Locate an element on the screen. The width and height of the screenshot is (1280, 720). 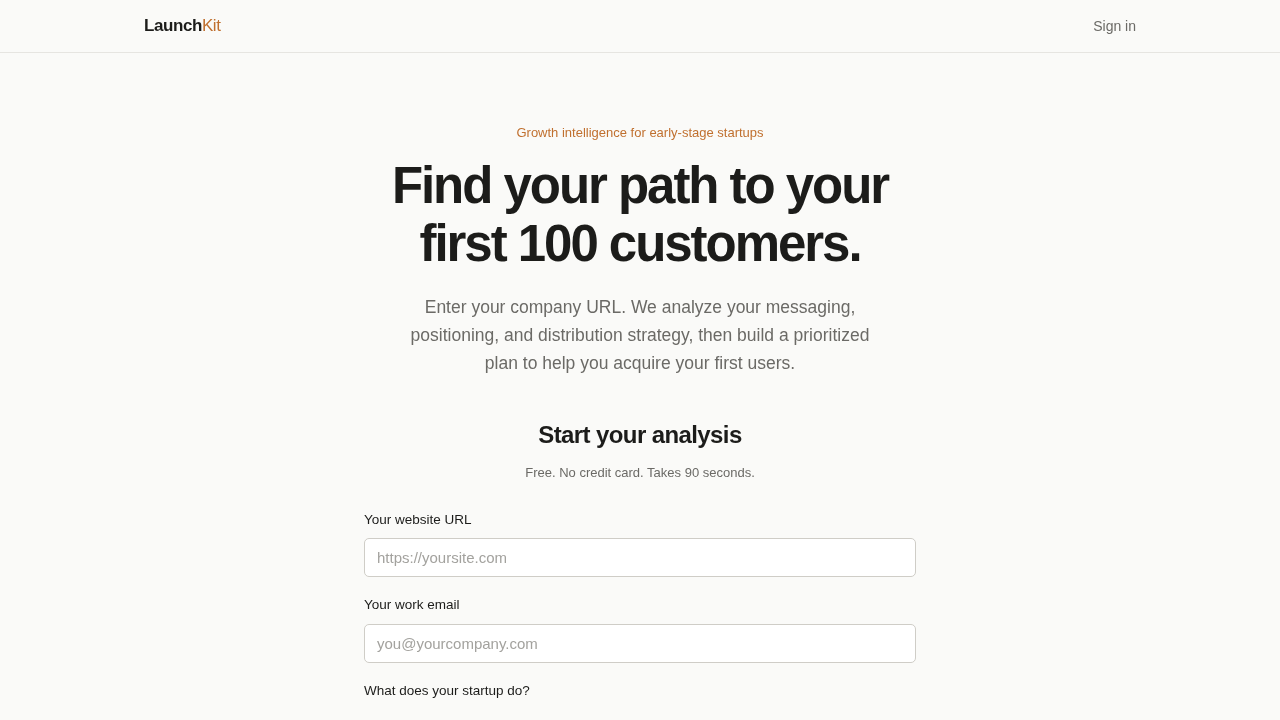
form-title: Start your analysis is located at coordinates (640, 434).